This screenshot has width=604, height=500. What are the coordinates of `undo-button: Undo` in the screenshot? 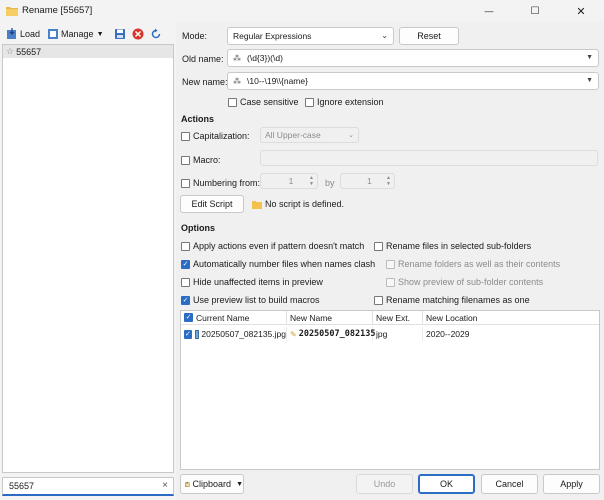 It's located at (384, 484).